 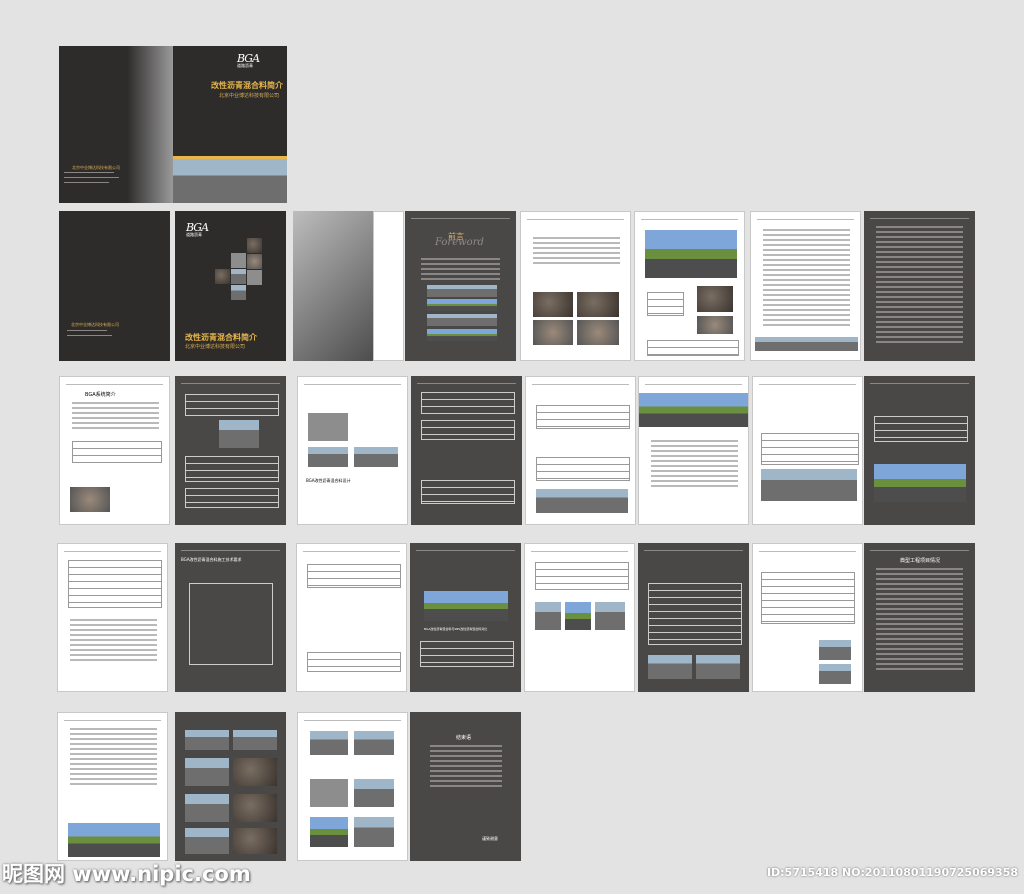 What do you see at coordinates (465, 786) in the screenshot?
I see `page-27-ending: 结束语 谨致谢意` at bounding box center [465, 786].